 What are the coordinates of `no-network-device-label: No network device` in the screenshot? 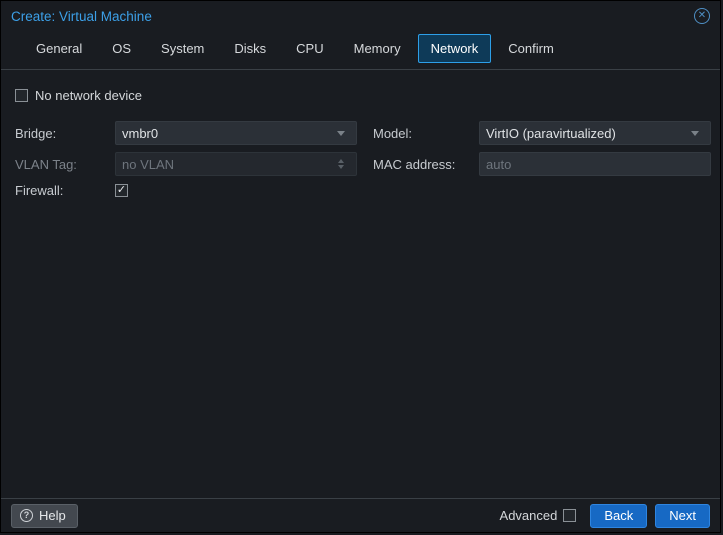 It's located at (88, 95).